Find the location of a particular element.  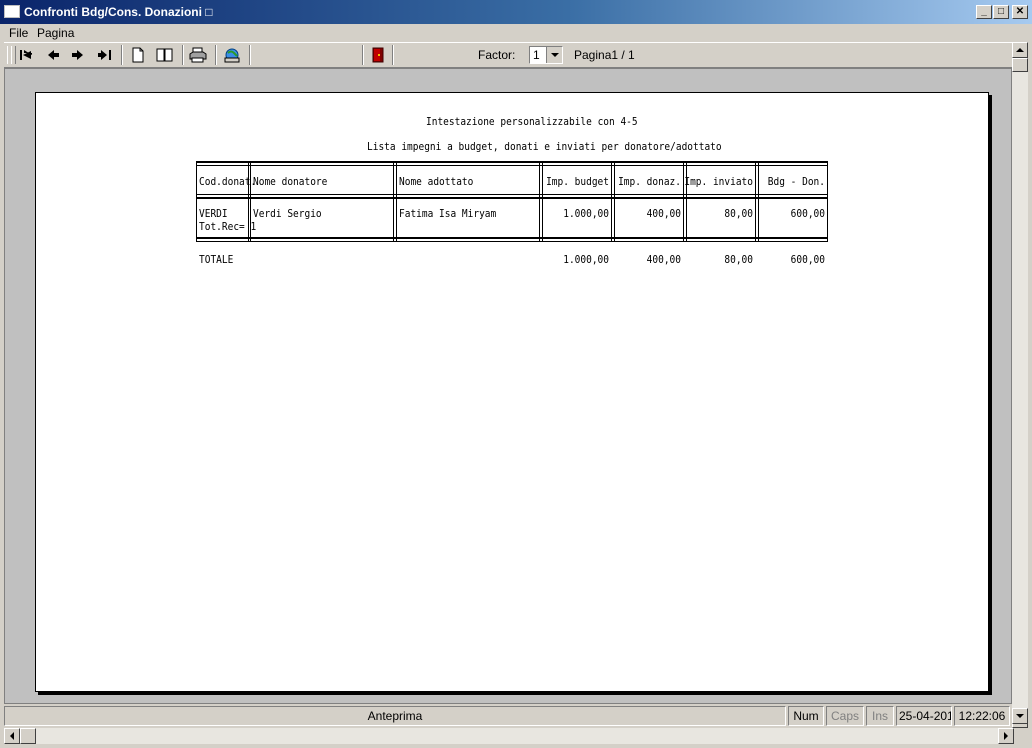

cell-donor: Verdi Sergio is located at coordinates (287, 214).